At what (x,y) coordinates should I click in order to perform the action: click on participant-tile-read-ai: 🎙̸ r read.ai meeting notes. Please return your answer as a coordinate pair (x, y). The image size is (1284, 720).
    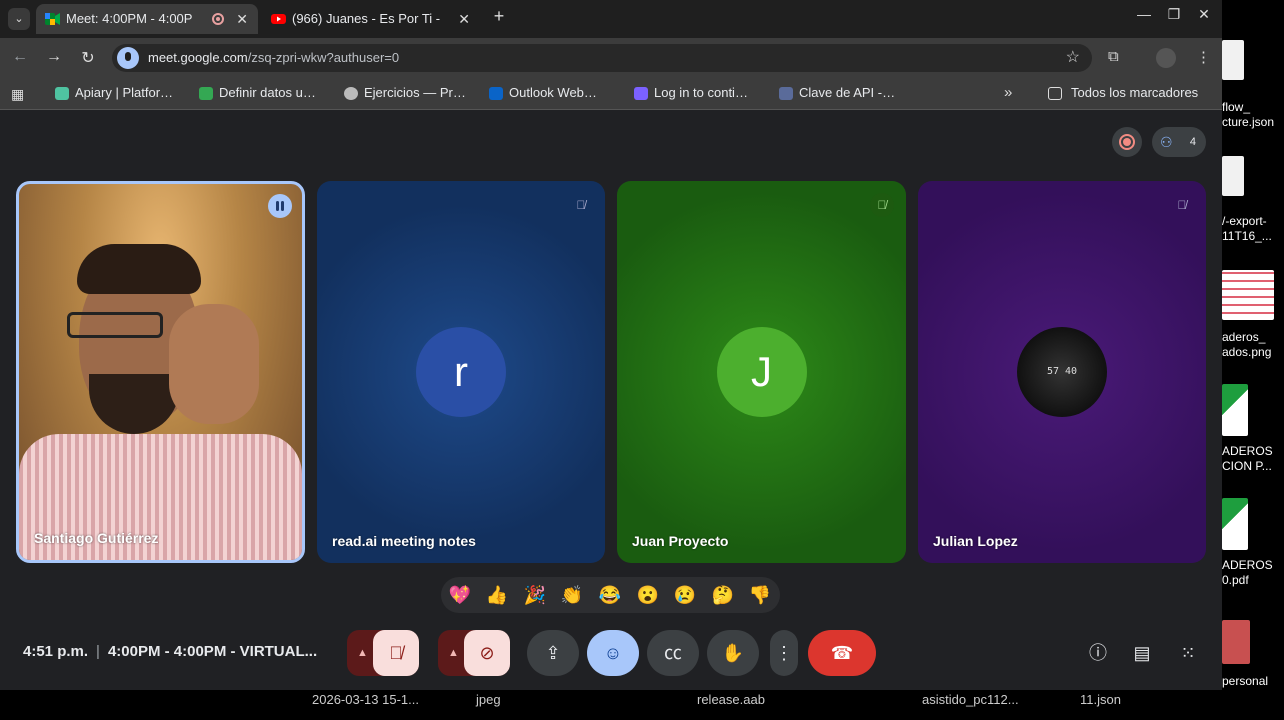
    Looking at the image, I should click on (461, 372).